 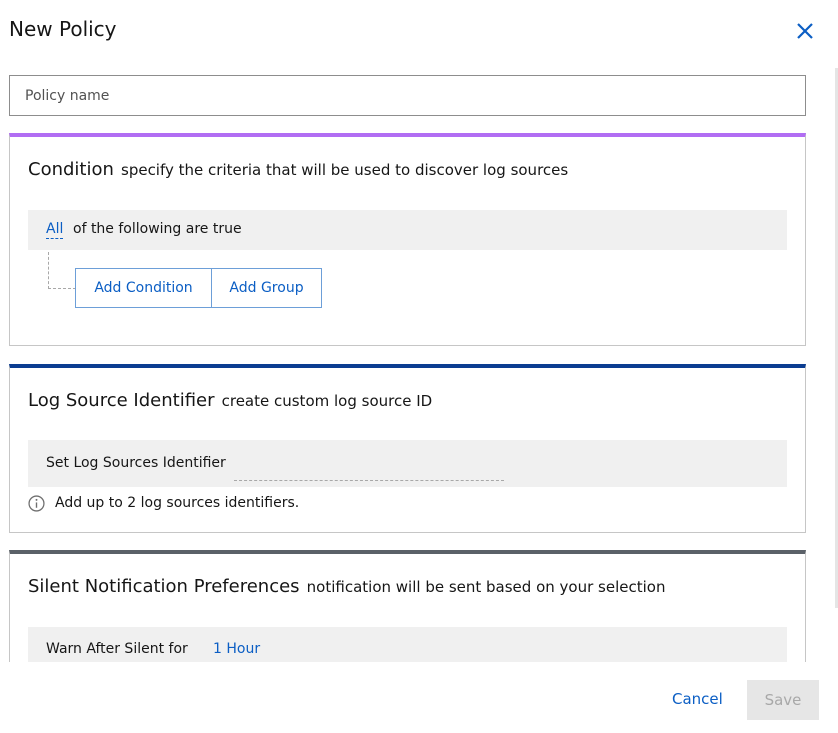 What do you see at coordinates (63, 29) in the screenshot?
I see `dialog-title: New Policy` at bounding box center [63, 29].